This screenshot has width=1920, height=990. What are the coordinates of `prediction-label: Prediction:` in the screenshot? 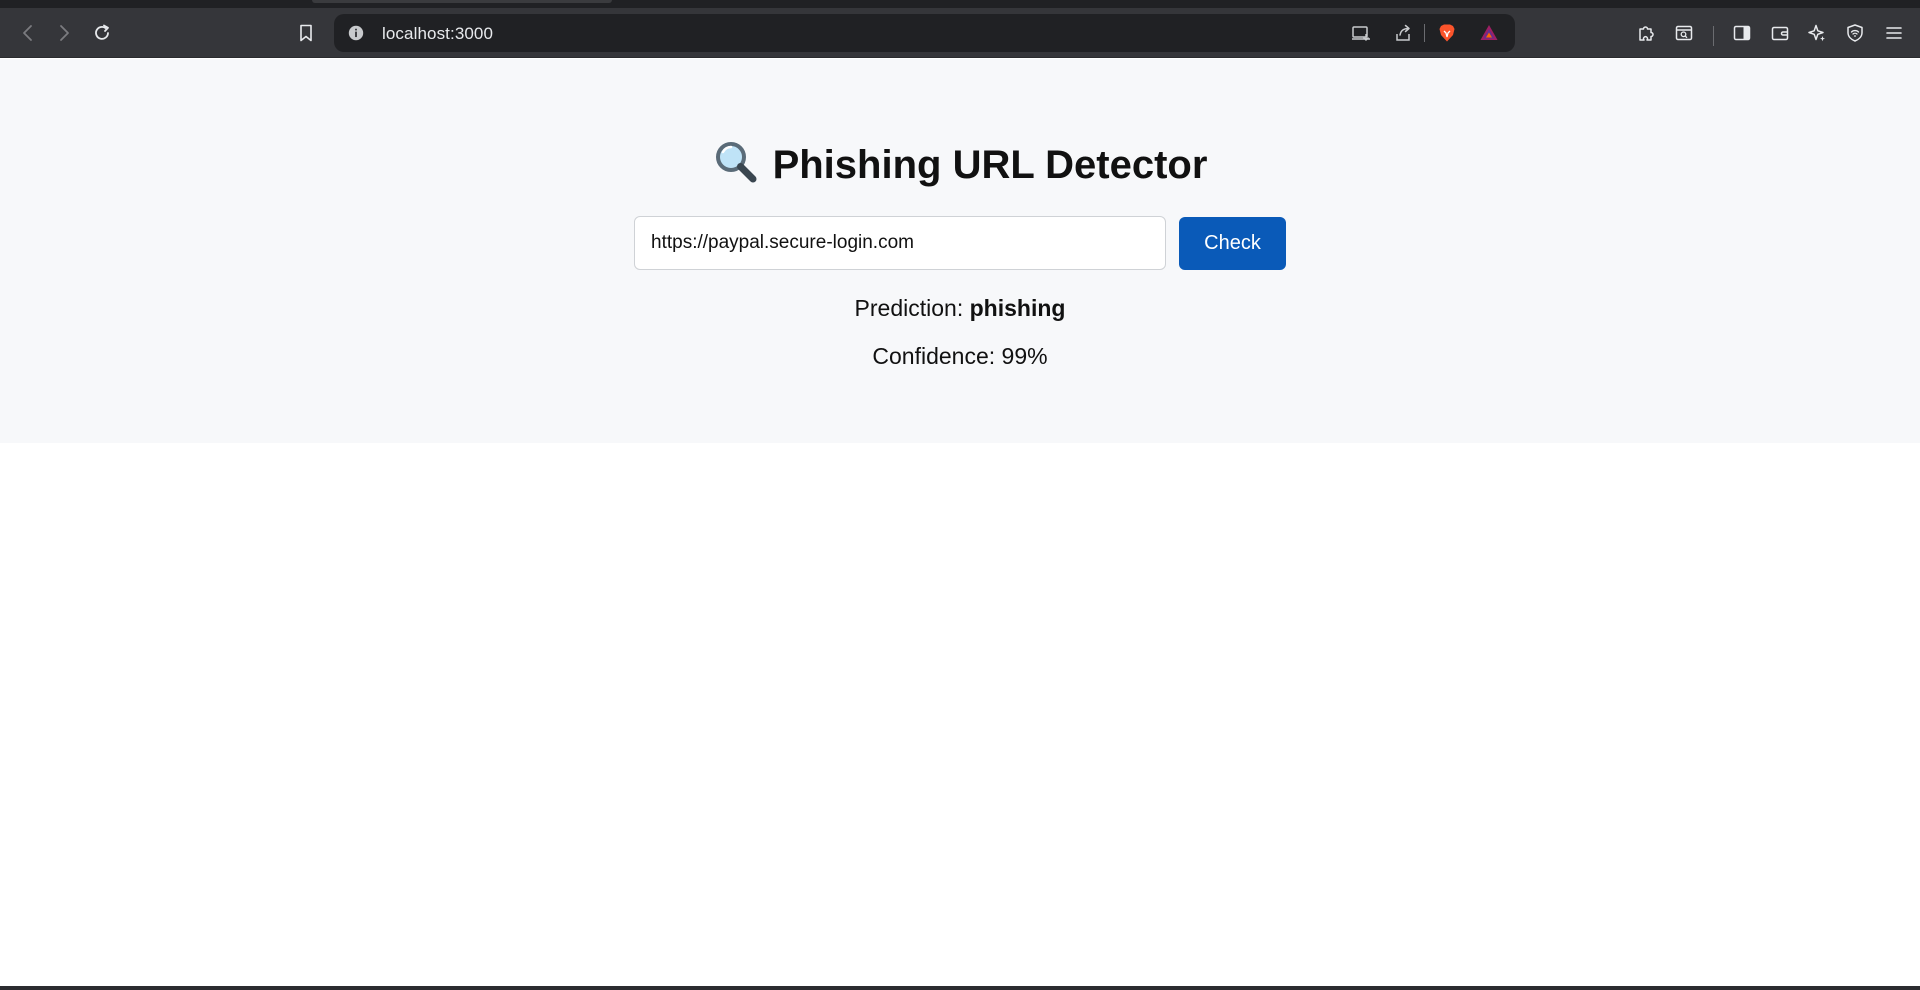 It's located at (909, 308).